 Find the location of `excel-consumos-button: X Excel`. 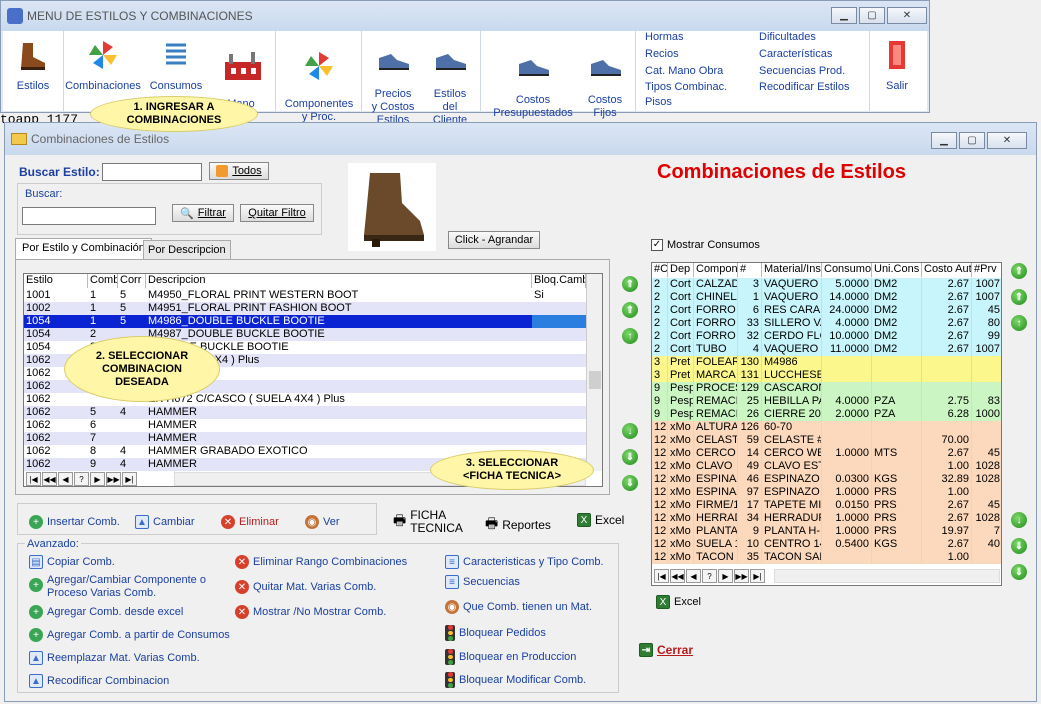

excel-consumos-button: X Excel is located at coordinates (678, 602).